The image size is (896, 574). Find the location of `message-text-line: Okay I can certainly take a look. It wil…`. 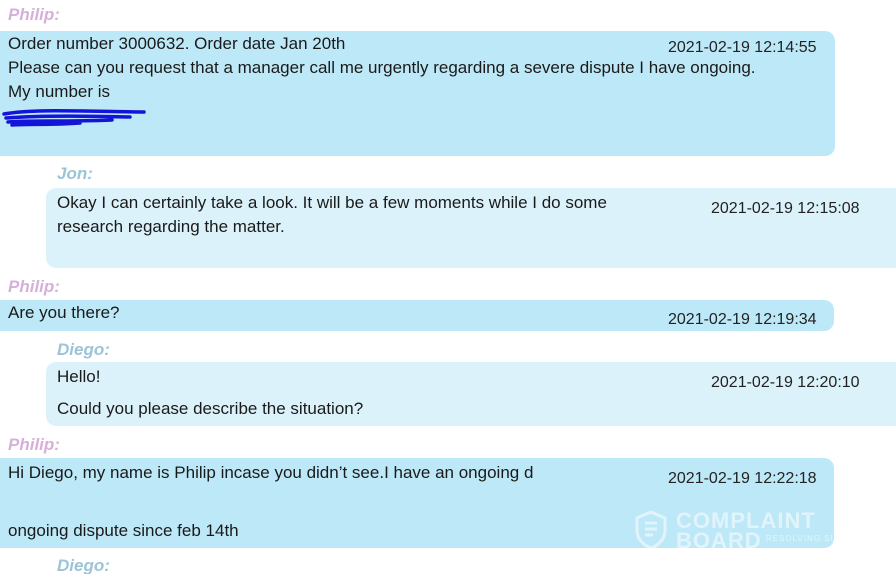

message-text-line: Okay I can certainly take a look. It wil… is located at coordinates (332, 202).